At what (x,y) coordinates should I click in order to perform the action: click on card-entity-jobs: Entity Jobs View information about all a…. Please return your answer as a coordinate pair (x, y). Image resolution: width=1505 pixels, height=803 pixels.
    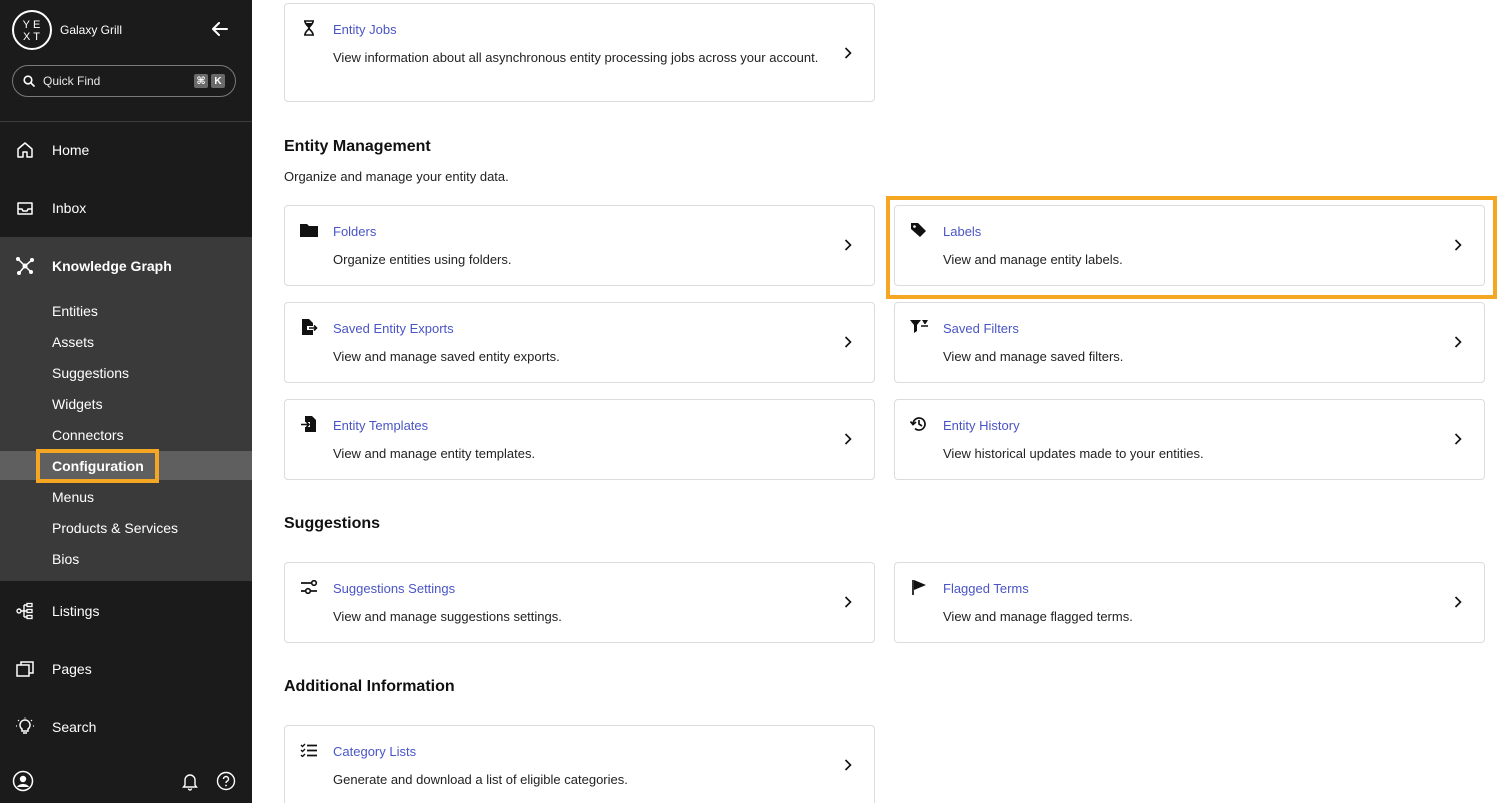
    Looking at the image, I should click on (579, 52).